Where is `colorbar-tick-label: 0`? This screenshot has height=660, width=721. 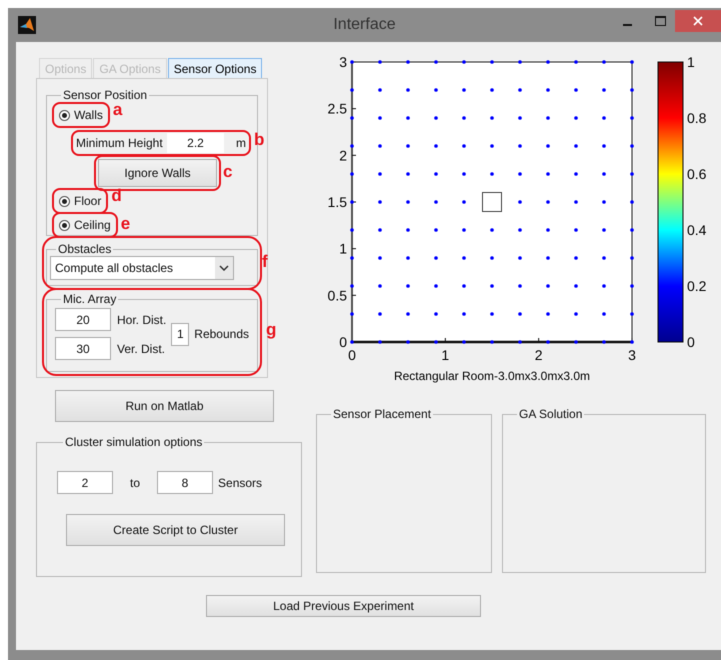 colorbar-tick-label: 0 is located at coordinates (691, 342).